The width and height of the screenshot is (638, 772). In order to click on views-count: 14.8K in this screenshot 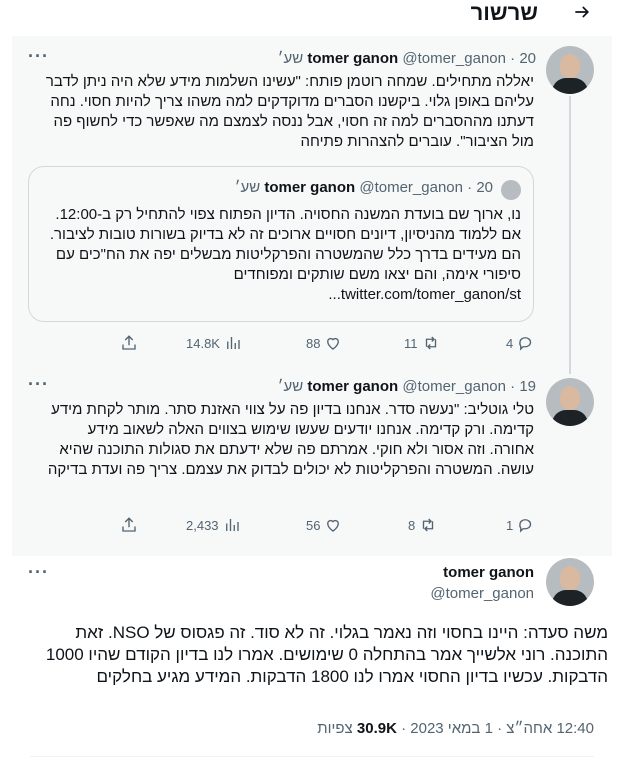, I will do `click(203, 343)`.